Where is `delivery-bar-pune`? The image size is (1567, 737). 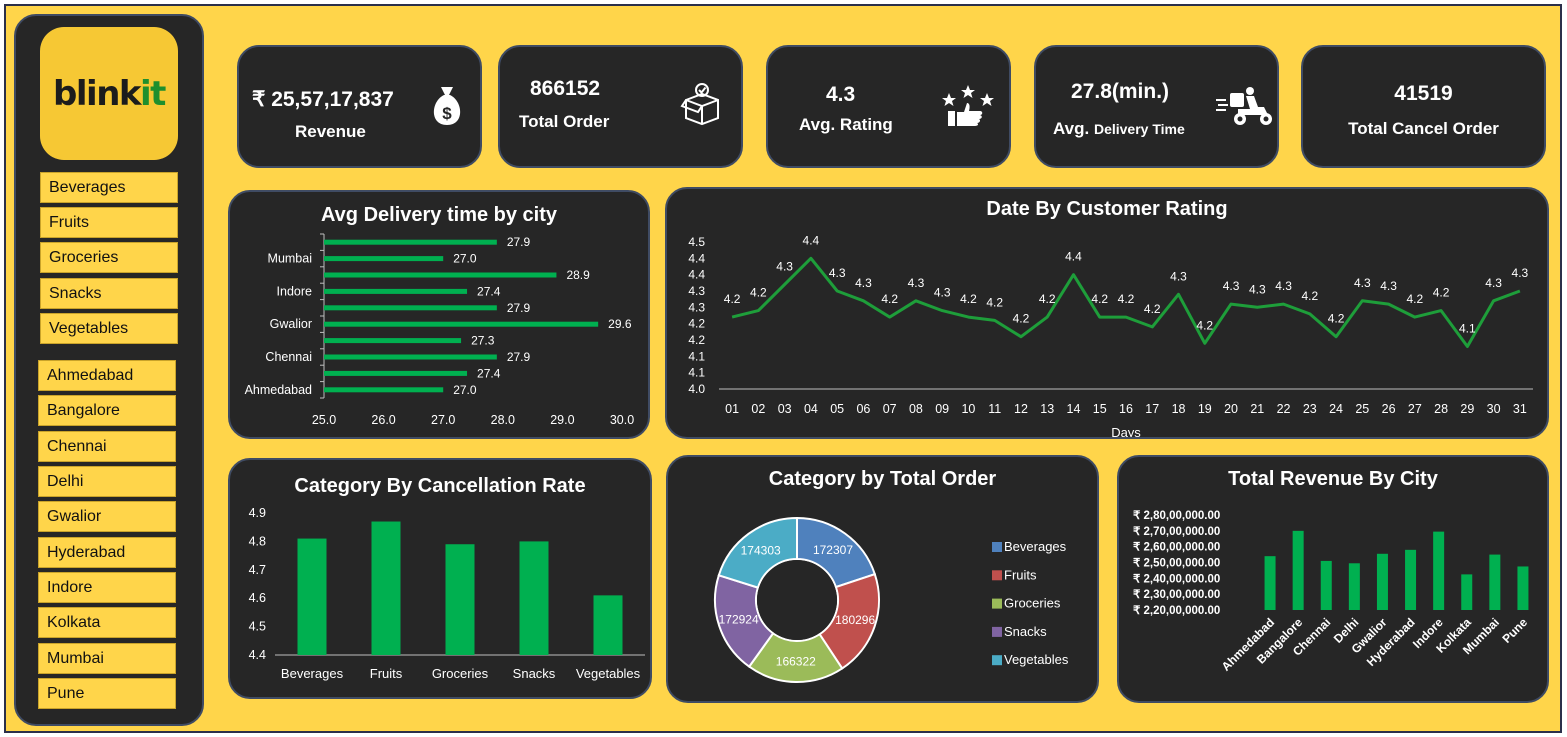 delivery-bar-pune is located at coordinates (410, 242).